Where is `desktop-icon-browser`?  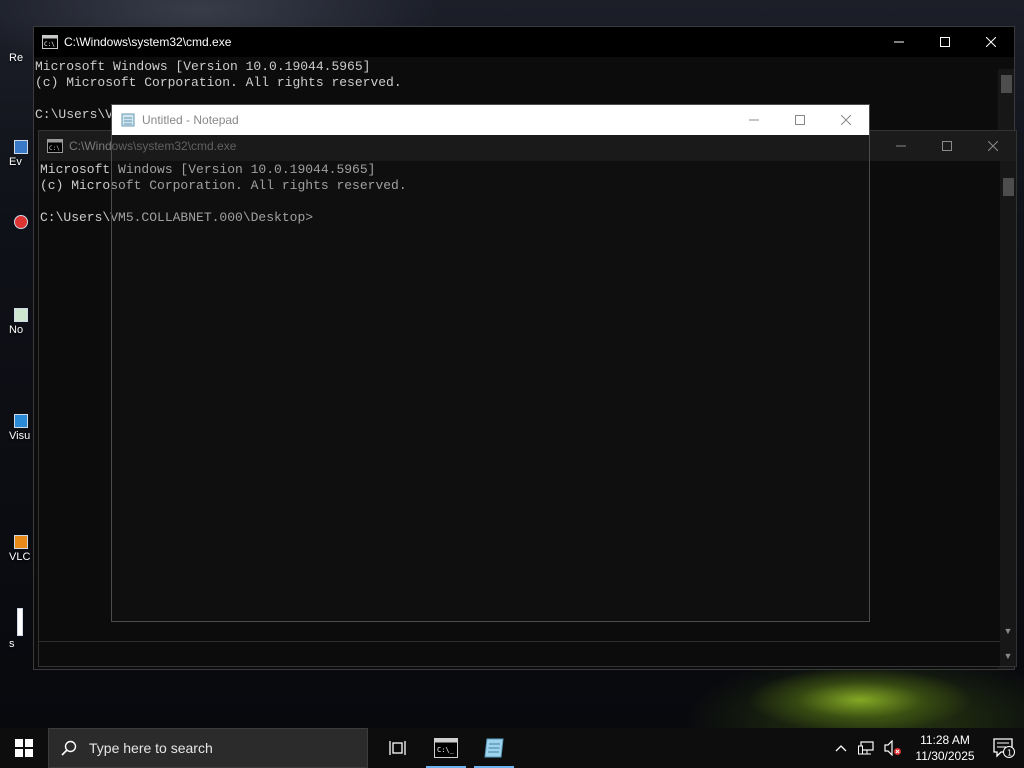
desktop-icon-browser is located at coordinates (16, 223).